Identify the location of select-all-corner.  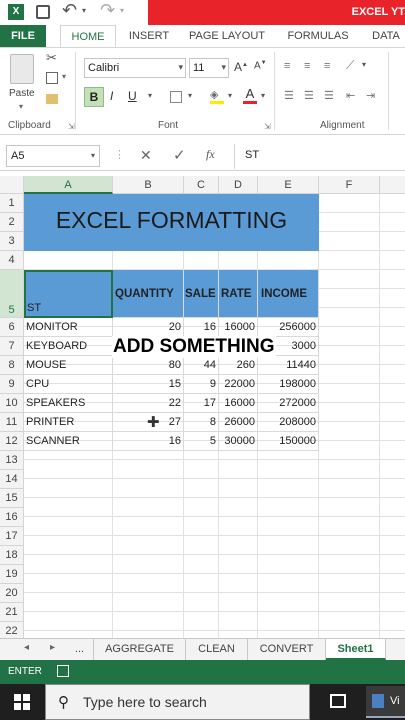
(12, 185).